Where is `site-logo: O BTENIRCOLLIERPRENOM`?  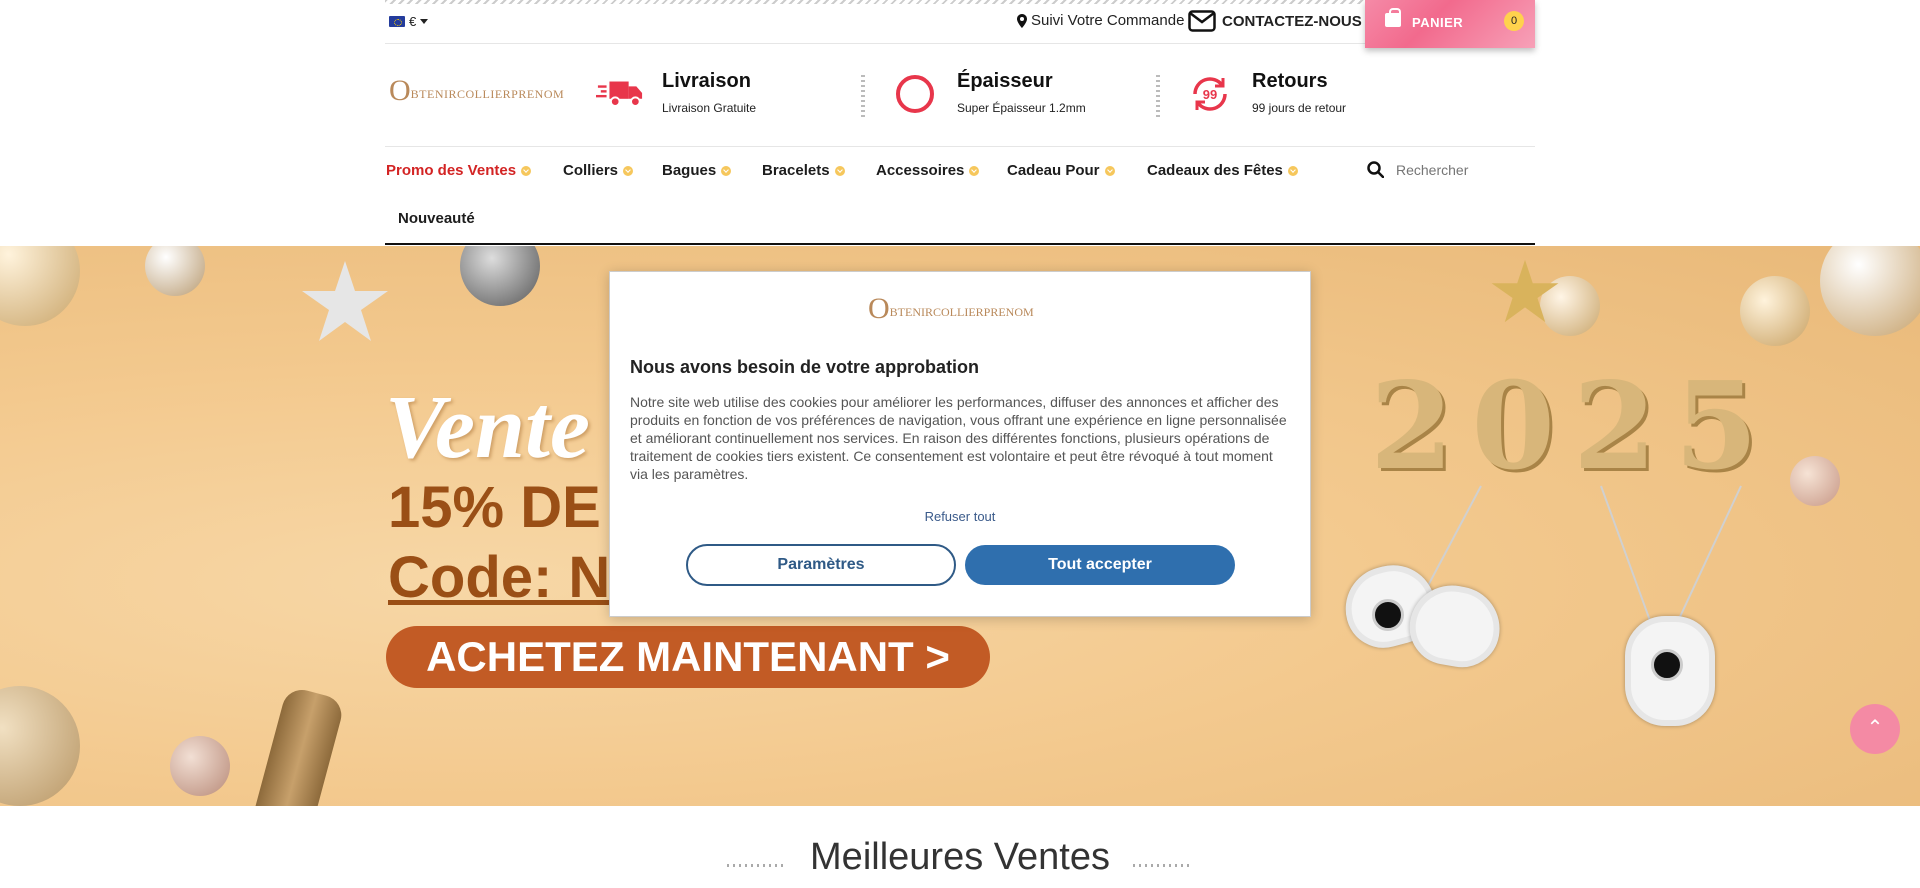
site-logo: O BTENIRCOLLIERPRENOM is located at coordinates (476, 91).